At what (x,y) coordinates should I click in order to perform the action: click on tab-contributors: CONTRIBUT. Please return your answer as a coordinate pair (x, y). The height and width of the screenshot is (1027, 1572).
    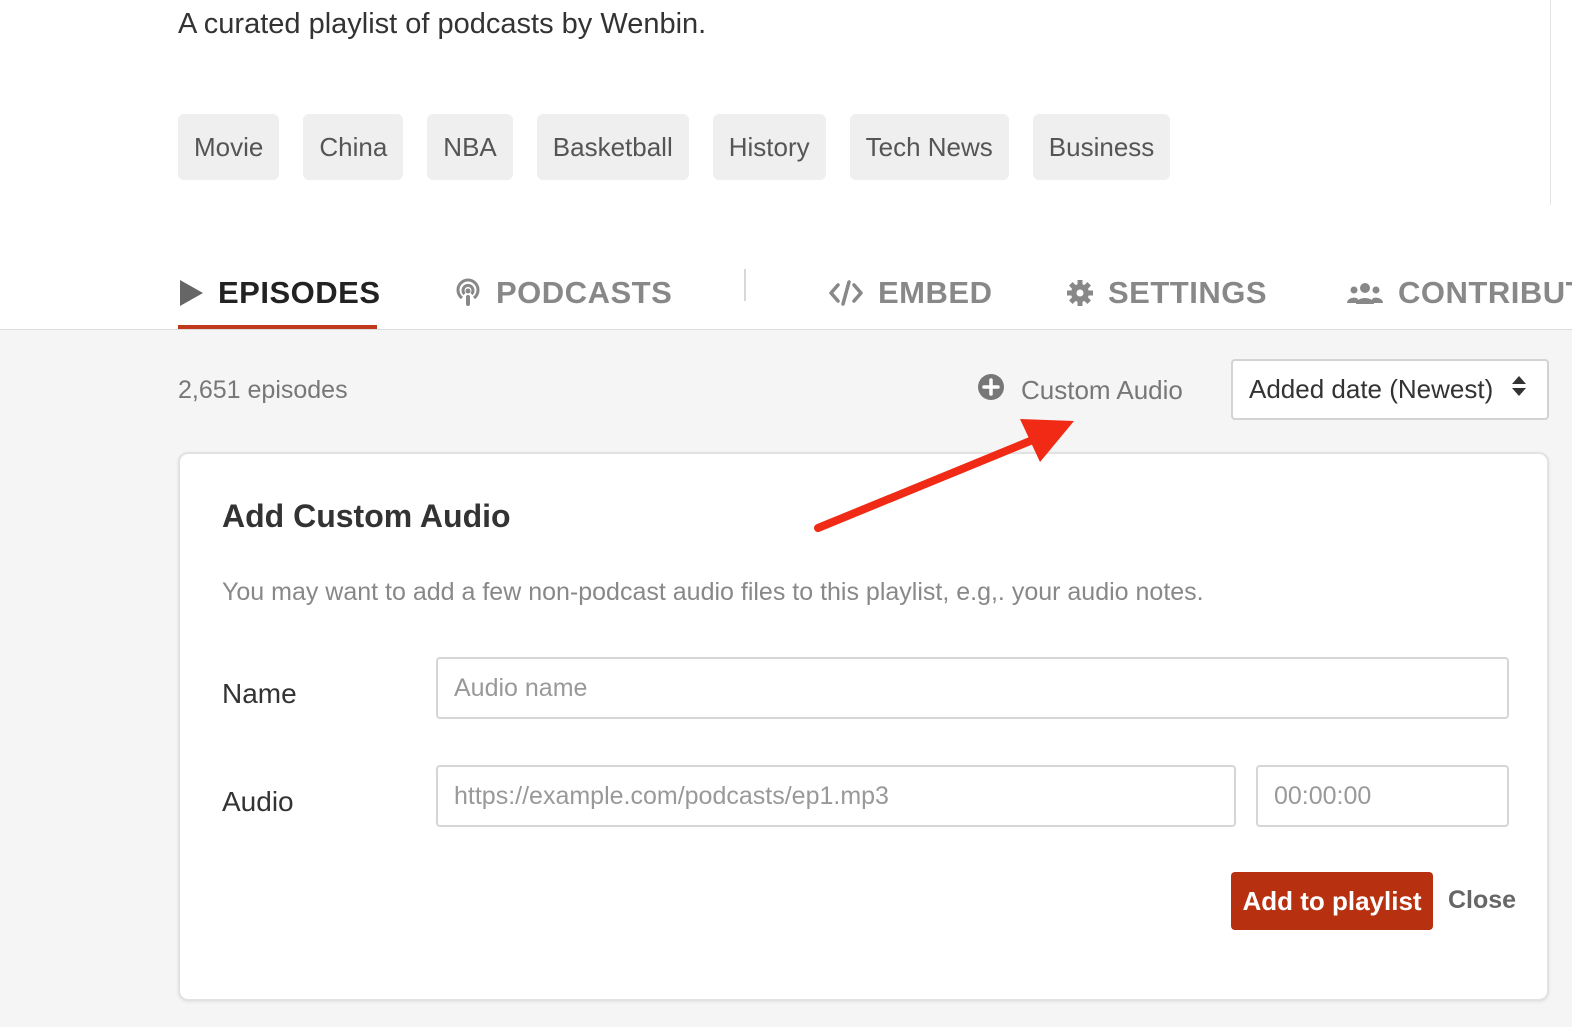
    Looking at the image, I should click on (1459, 293).